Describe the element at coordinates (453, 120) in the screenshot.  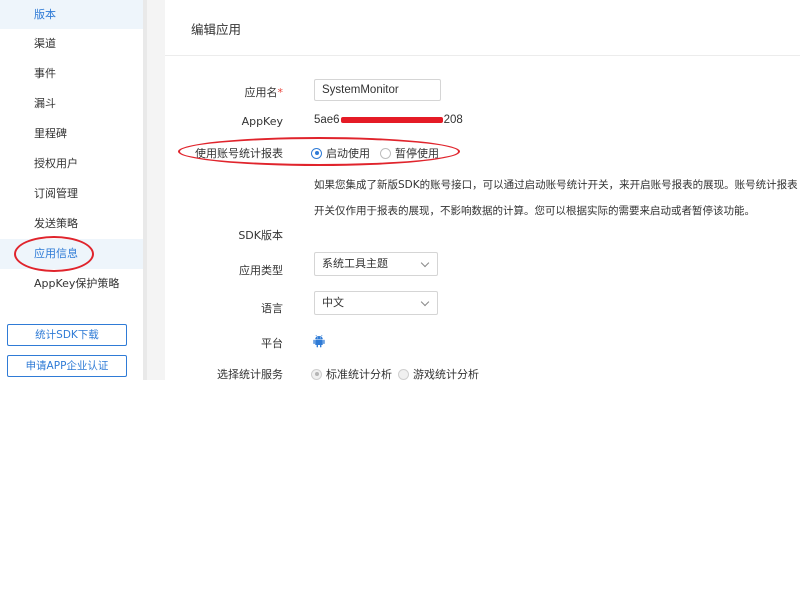
I see `appkey-suffix: 208` at that location.